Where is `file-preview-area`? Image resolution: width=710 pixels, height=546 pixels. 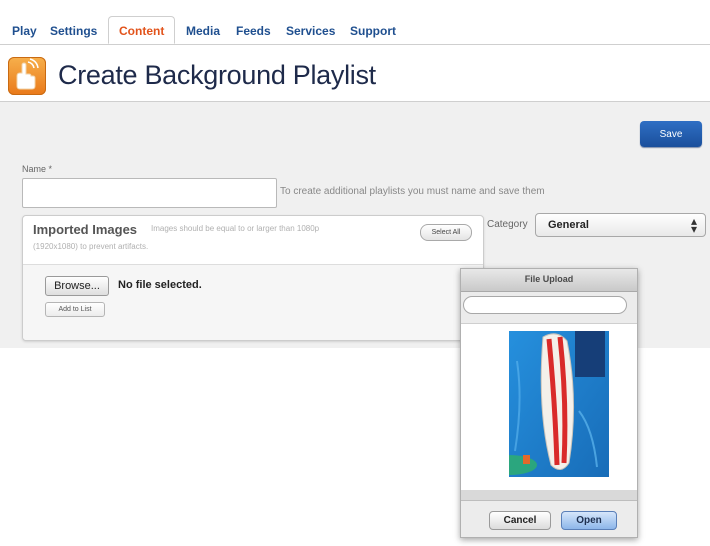 file-preview-area is located at coordinates (549, 407).